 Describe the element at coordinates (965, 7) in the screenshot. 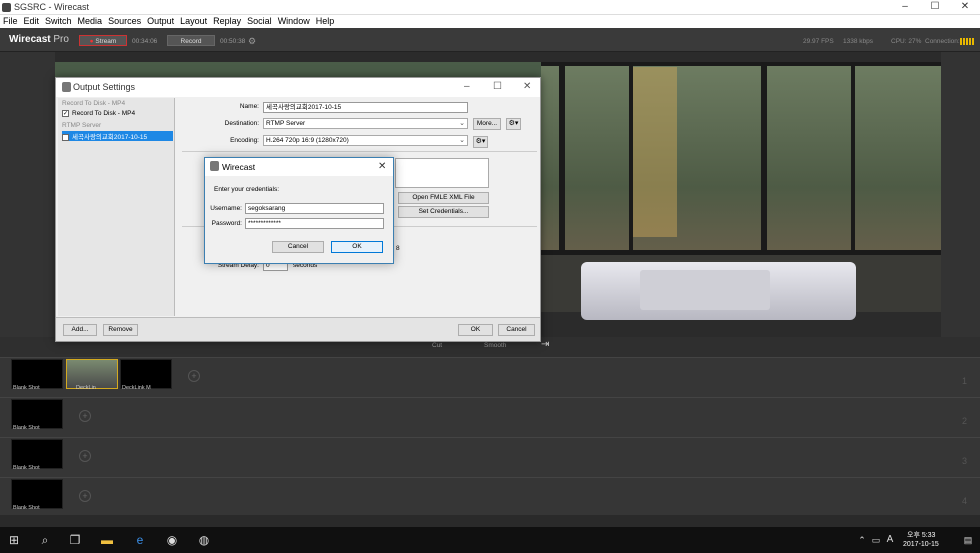

I see `close-button: ✕` at that location.